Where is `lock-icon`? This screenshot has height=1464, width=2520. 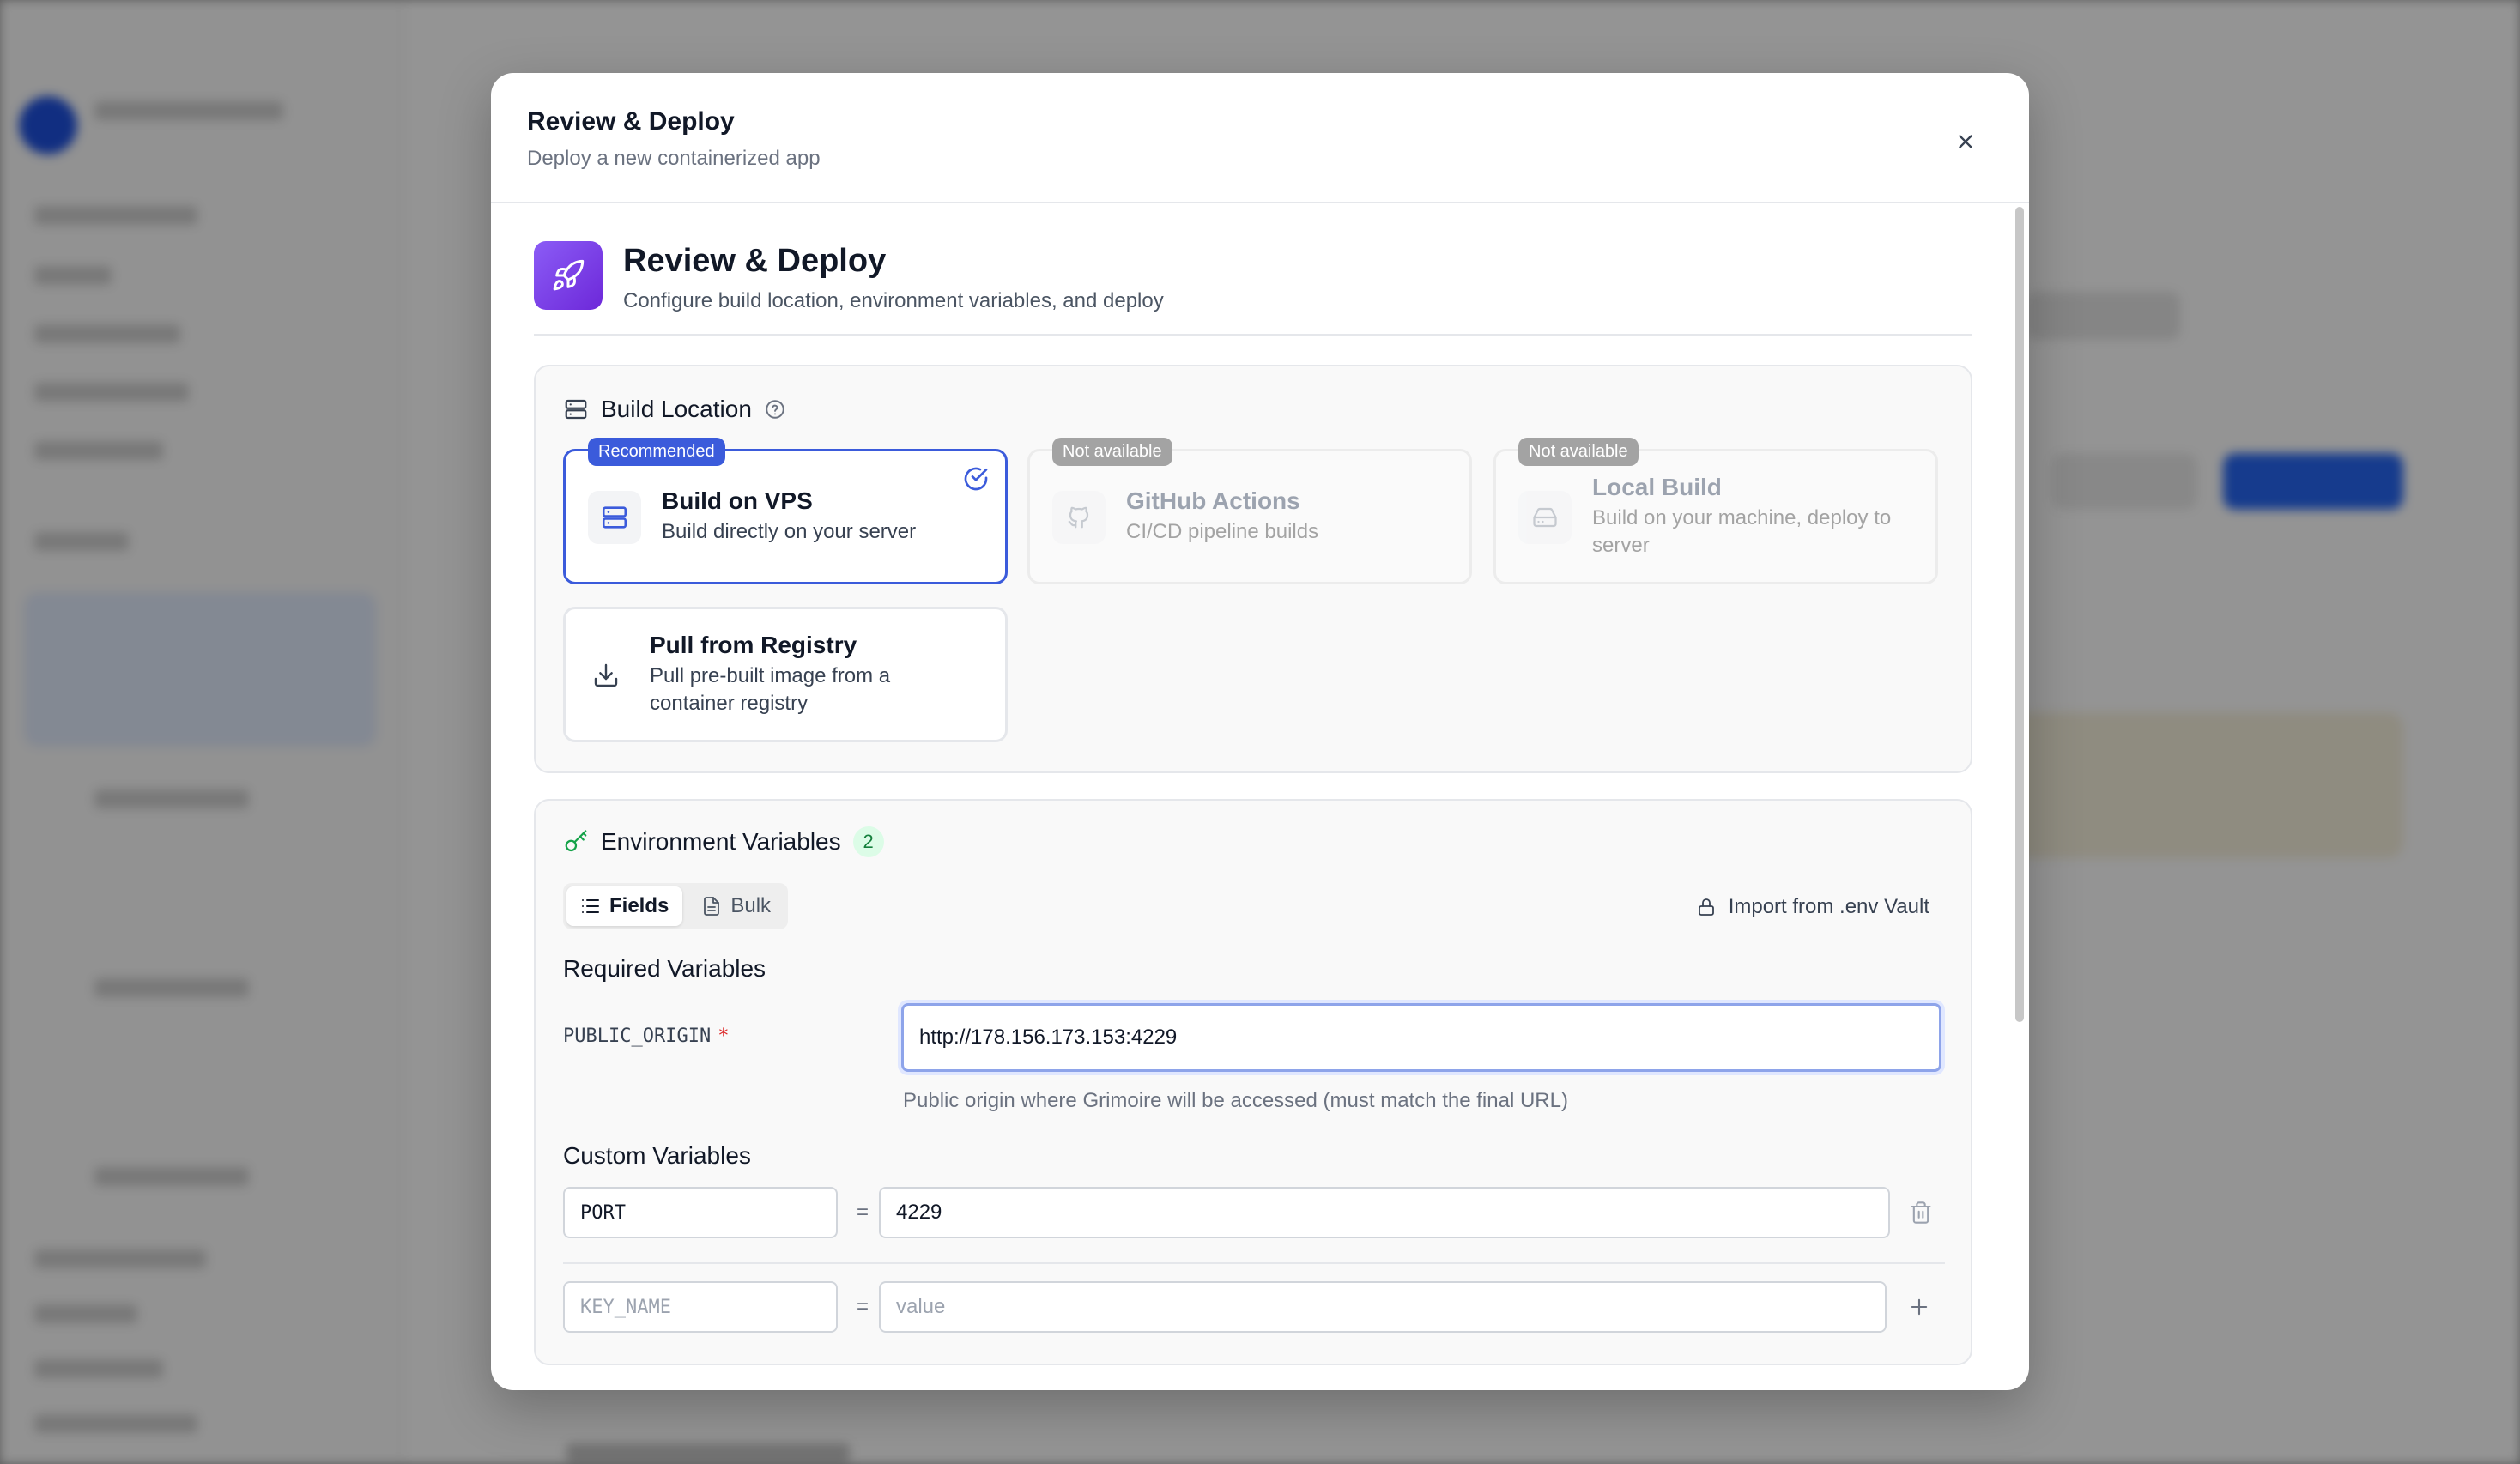
lock-icon is located at coordinates (1706, 907).